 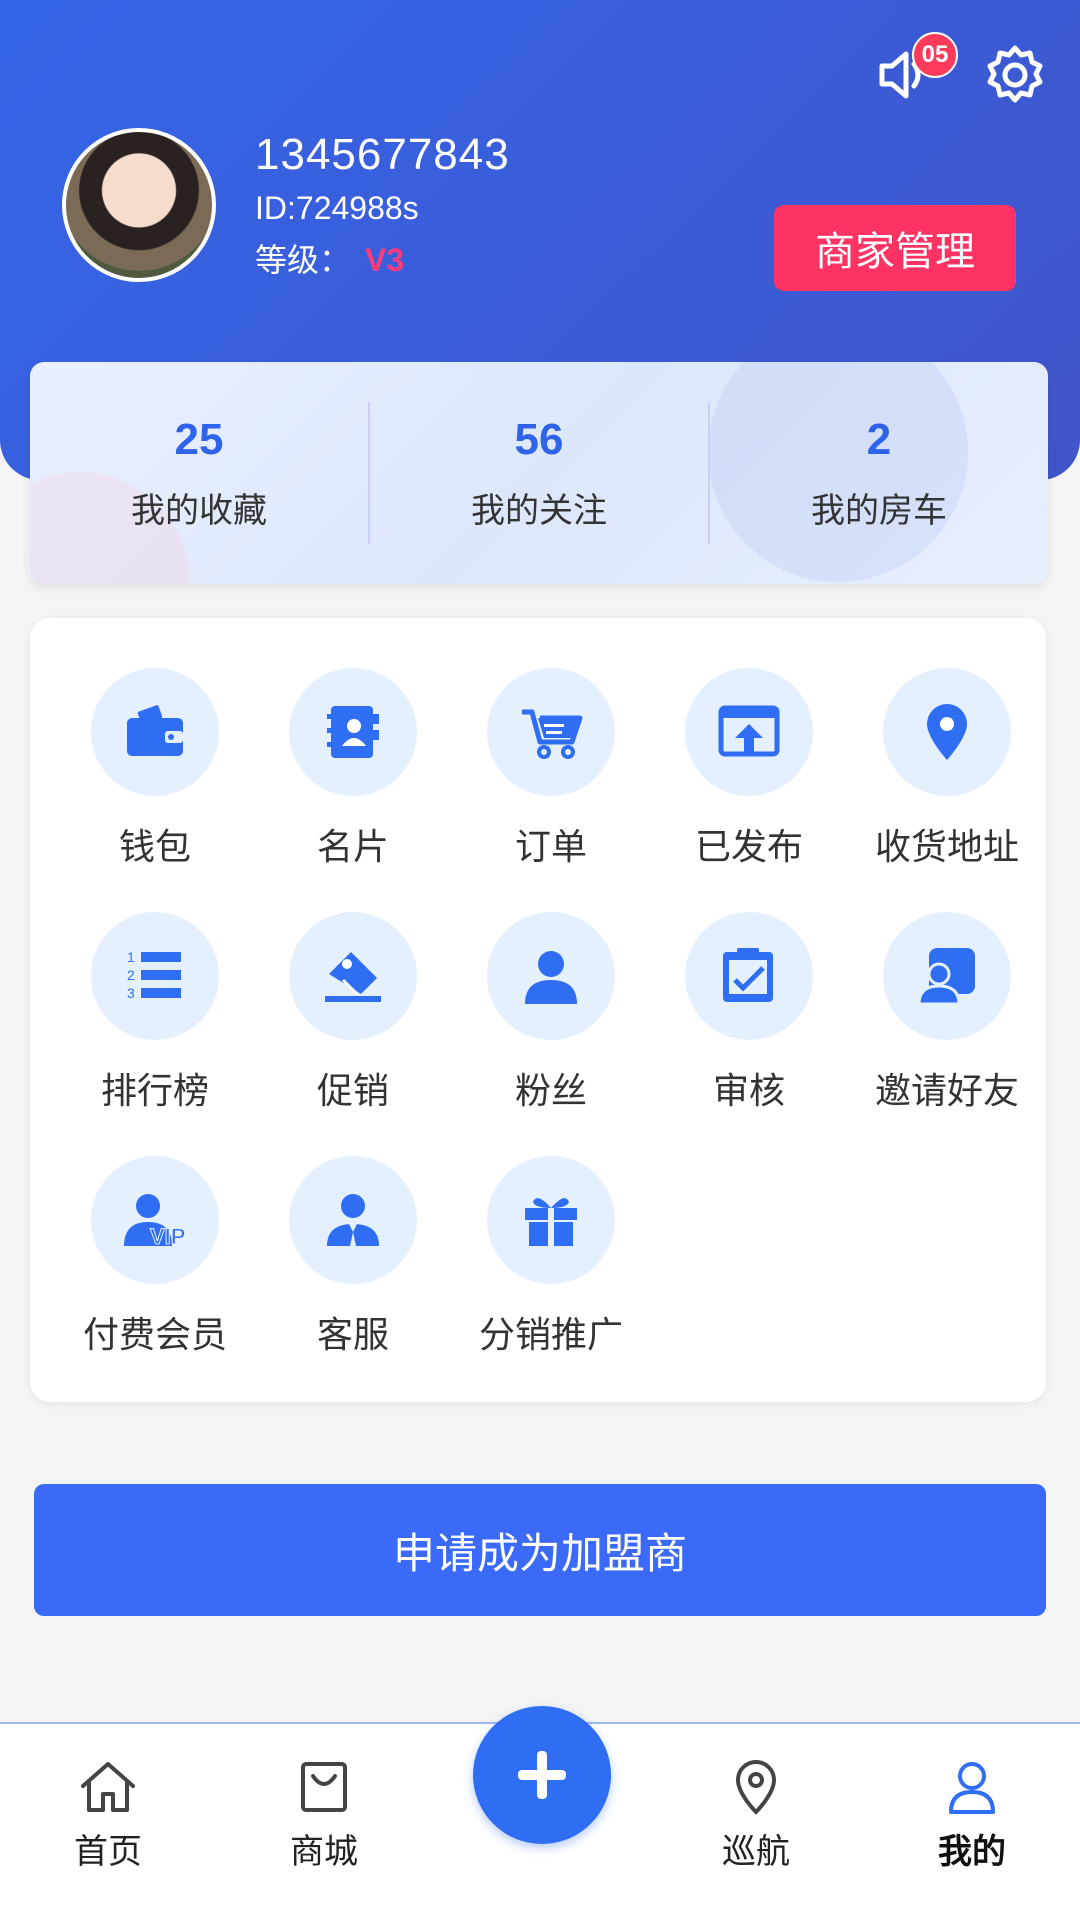 What do you see at coordinates (353, 732) in the screenshot?
I see `contact-card-icon` at bounding box center [353, 732].